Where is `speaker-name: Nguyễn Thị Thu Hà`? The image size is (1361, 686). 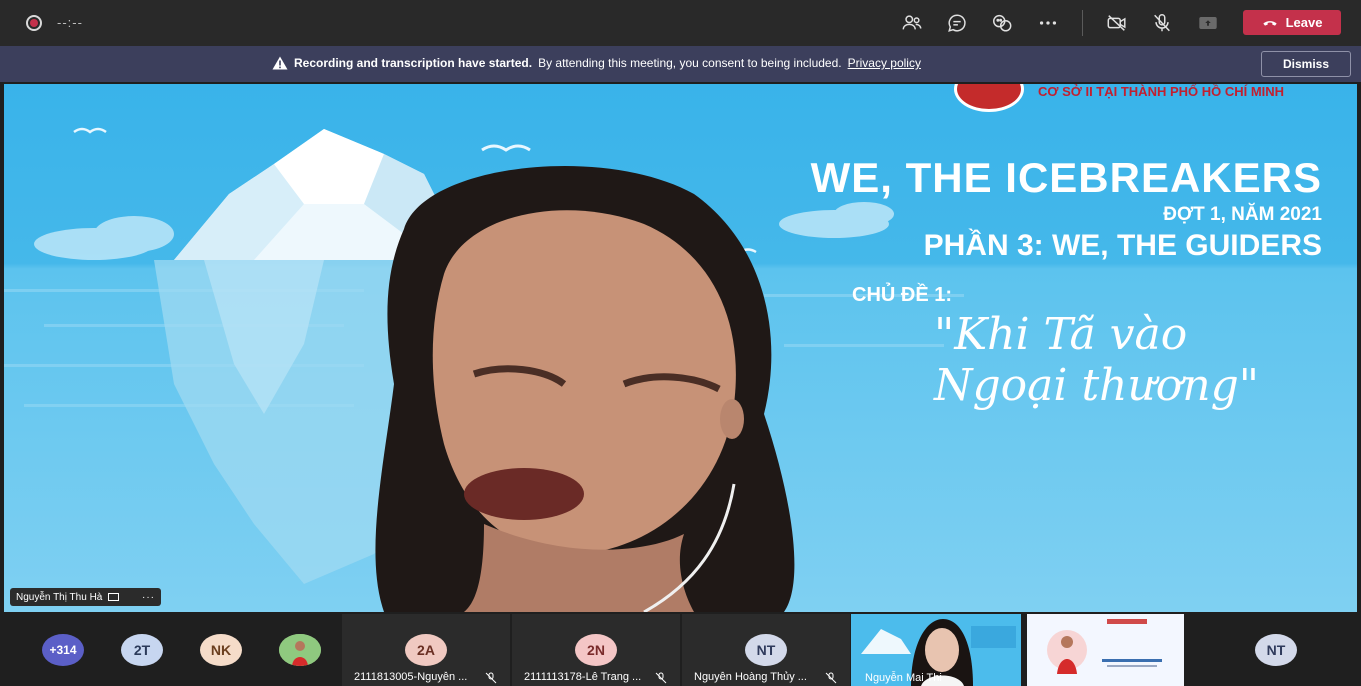 speaker-name: Nguyễn Thị Thu Hà is located at coordinates (59, 597).